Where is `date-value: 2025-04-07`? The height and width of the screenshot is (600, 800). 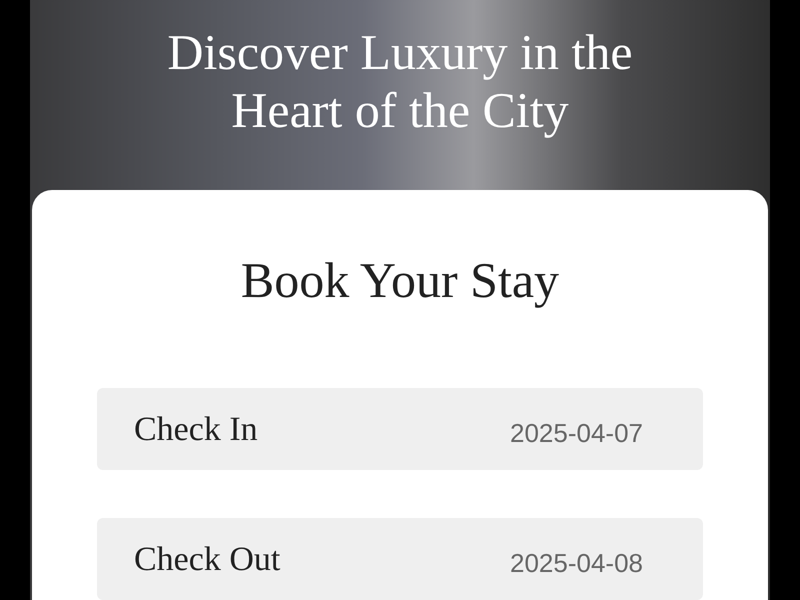 date-value: 2025-04-07 is located at coordinates (576, 433).